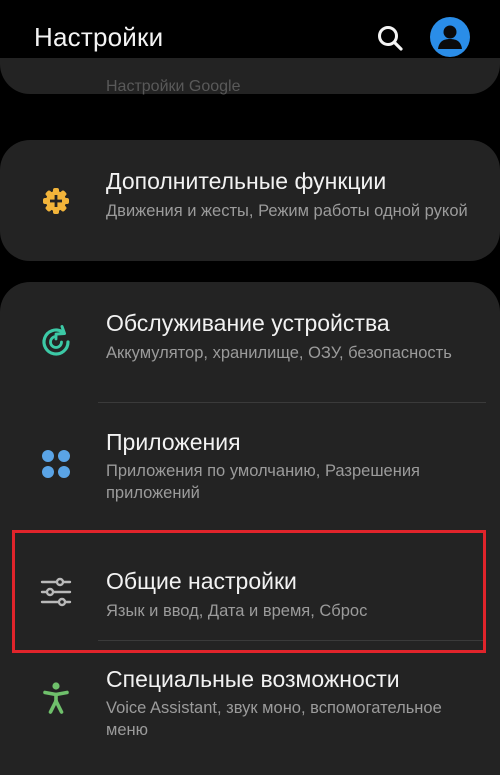 The width and height of the screenshot is (500, 775). Describe the element at coordinates (56, 201) in the screenshot. I see `plus-gear-icon` at that location.